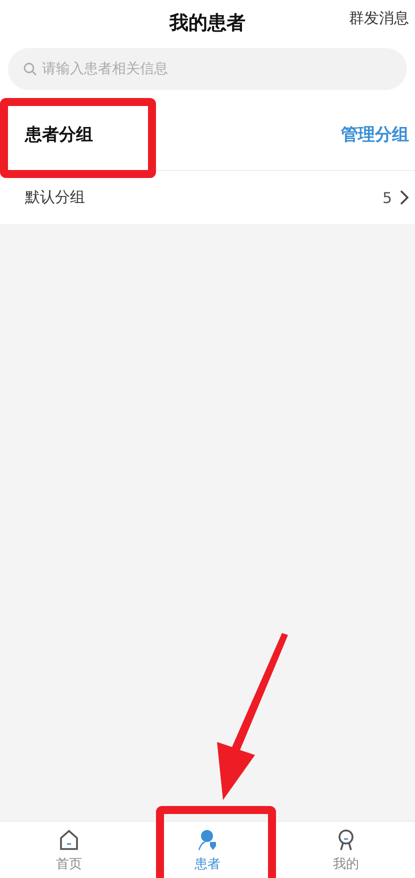  Describe the element at coordinates (375, 134) in the screenshot. I see `manage-groups-button: 管理分组` at that location.